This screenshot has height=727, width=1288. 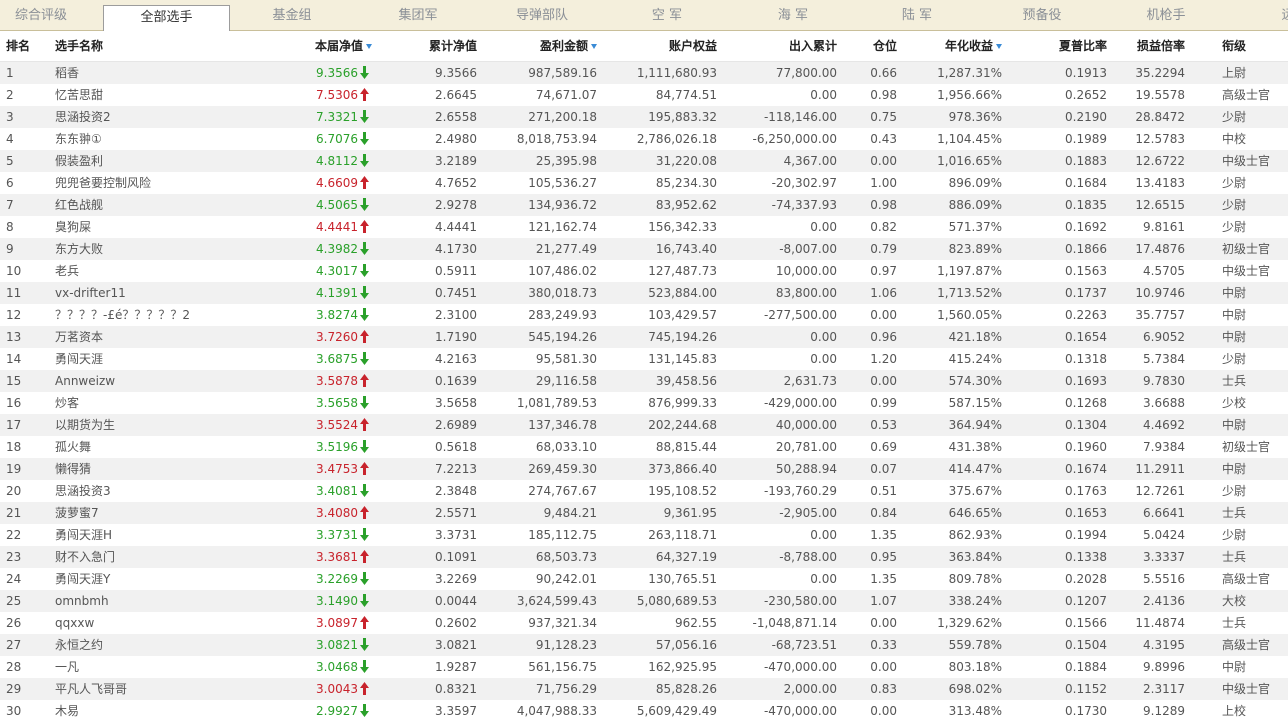 What do you see at coordinates (145, 359) in the screenshot?
I see `player-name-link: 勇闯天涯` at bounding box center [145, 359].